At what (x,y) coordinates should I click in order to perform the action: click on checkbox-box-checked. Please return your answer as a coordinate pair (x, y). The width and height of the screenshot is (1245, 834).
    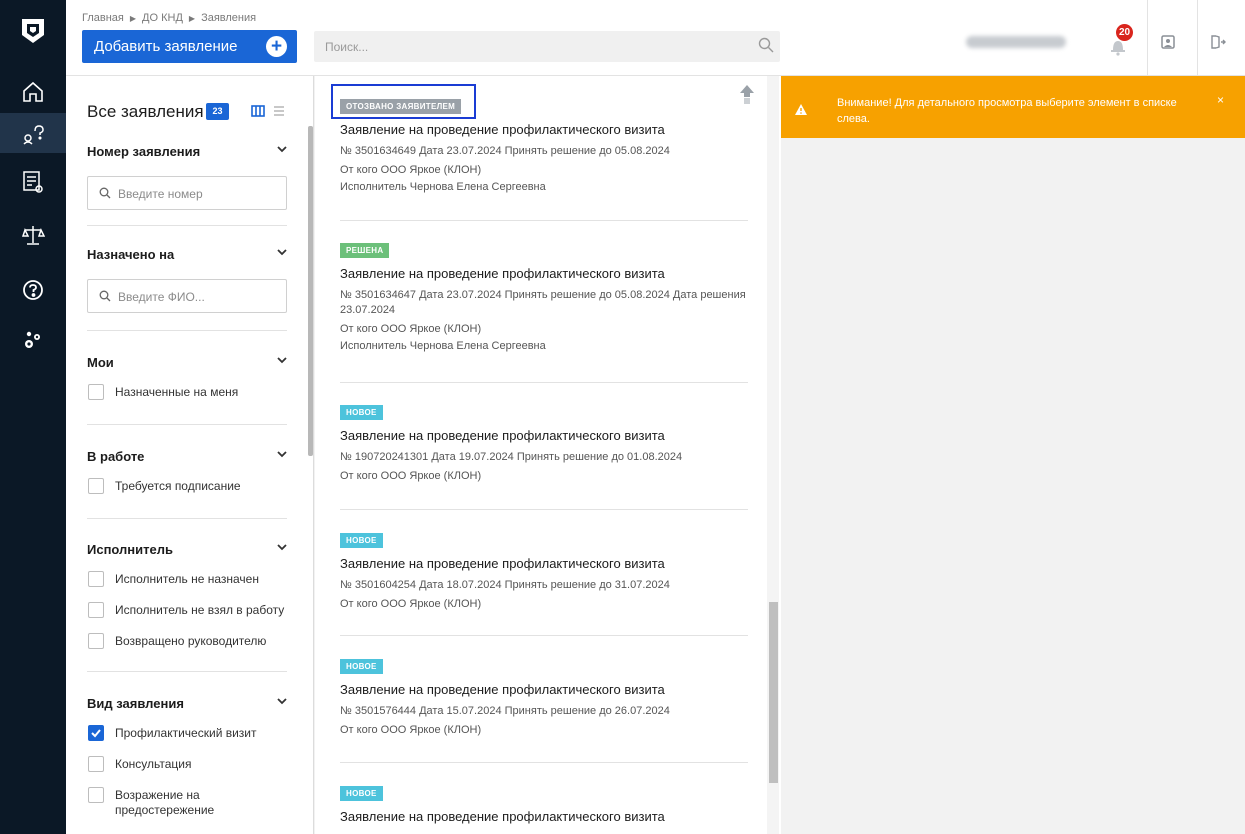
    Looking at the image, I should click on (96, 733).